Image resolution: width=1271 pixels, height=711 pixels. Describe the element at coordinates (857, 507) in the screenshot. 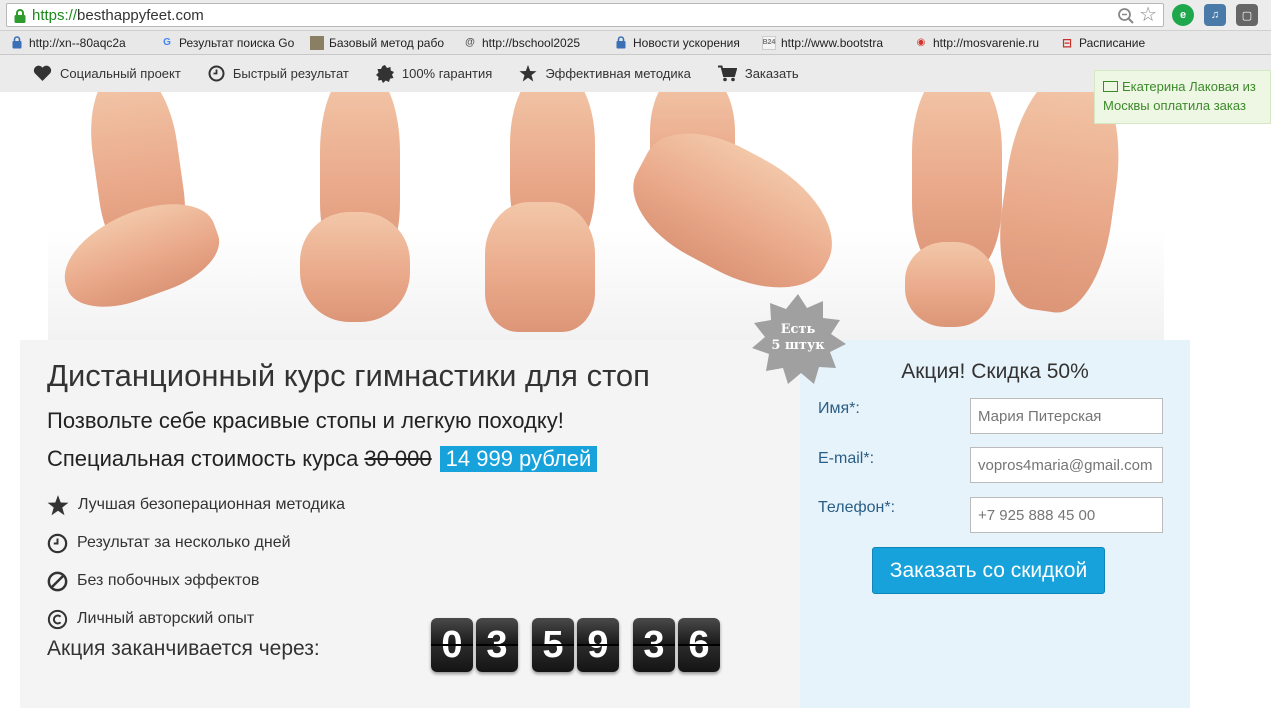

I see `phone-label: Телефон*:` at that location.